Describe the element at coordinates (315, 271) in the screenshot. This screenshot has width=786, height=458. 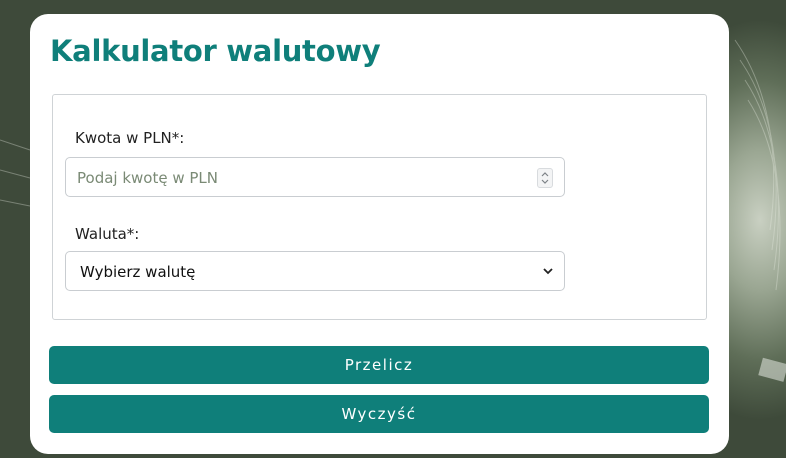
I see `currency-select: Wybierz walutę` at that location.